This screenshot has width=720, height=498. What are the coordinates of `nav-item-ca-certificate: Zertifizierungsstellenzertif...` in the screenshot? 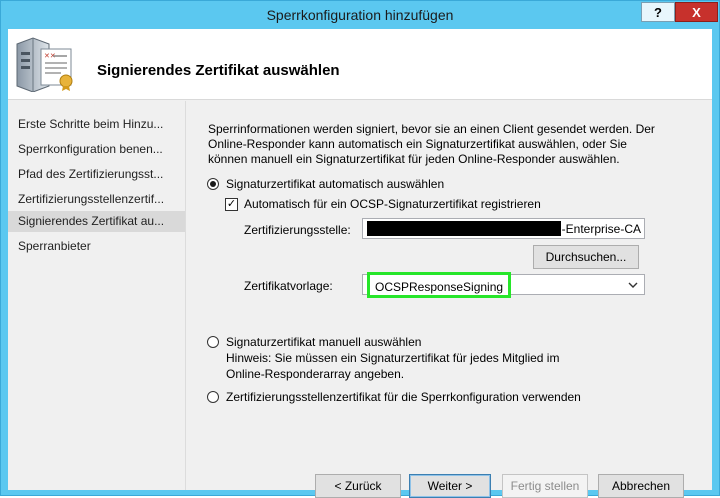 It's located at (96, 199).